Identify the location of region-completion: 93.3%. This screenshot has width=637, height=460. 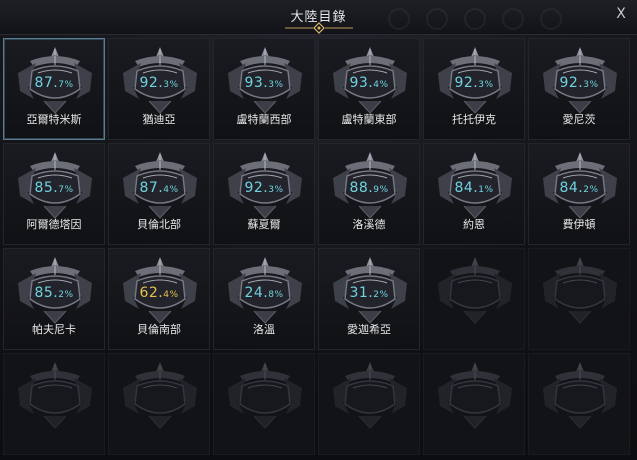
(264, 83).